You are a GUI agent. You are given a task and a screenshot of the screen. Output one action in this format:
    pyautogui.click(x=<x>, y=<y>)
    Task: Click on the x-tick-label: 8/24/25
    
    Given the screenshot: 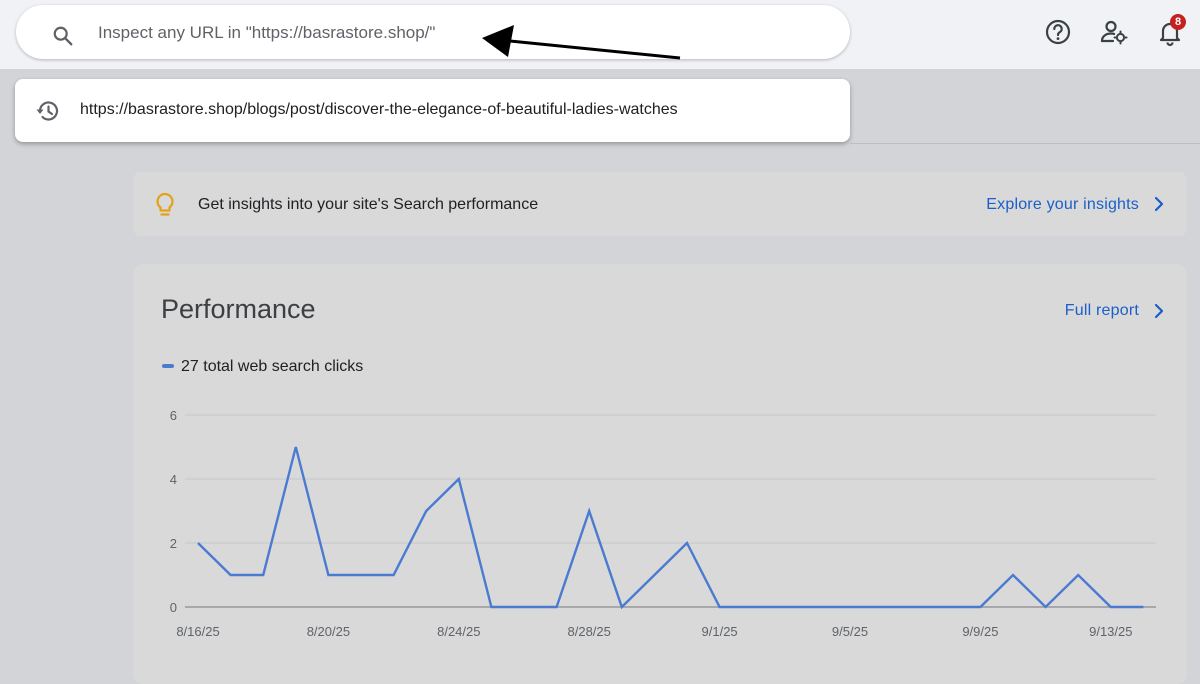 What is the action you would take?
    pyautogui.click(x=458, y=631)
    